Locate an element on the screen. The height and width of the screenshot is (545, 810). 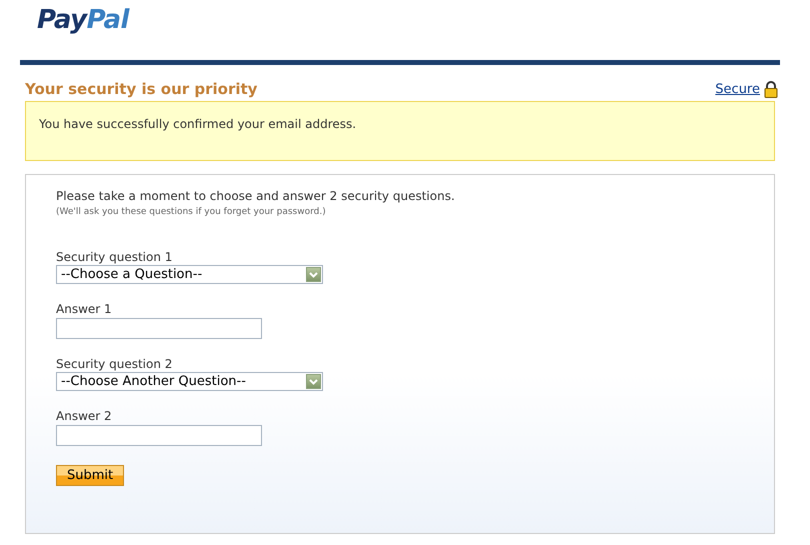
success-message: You have successfully confirmed your email address. is located at coordinates (400, 131).